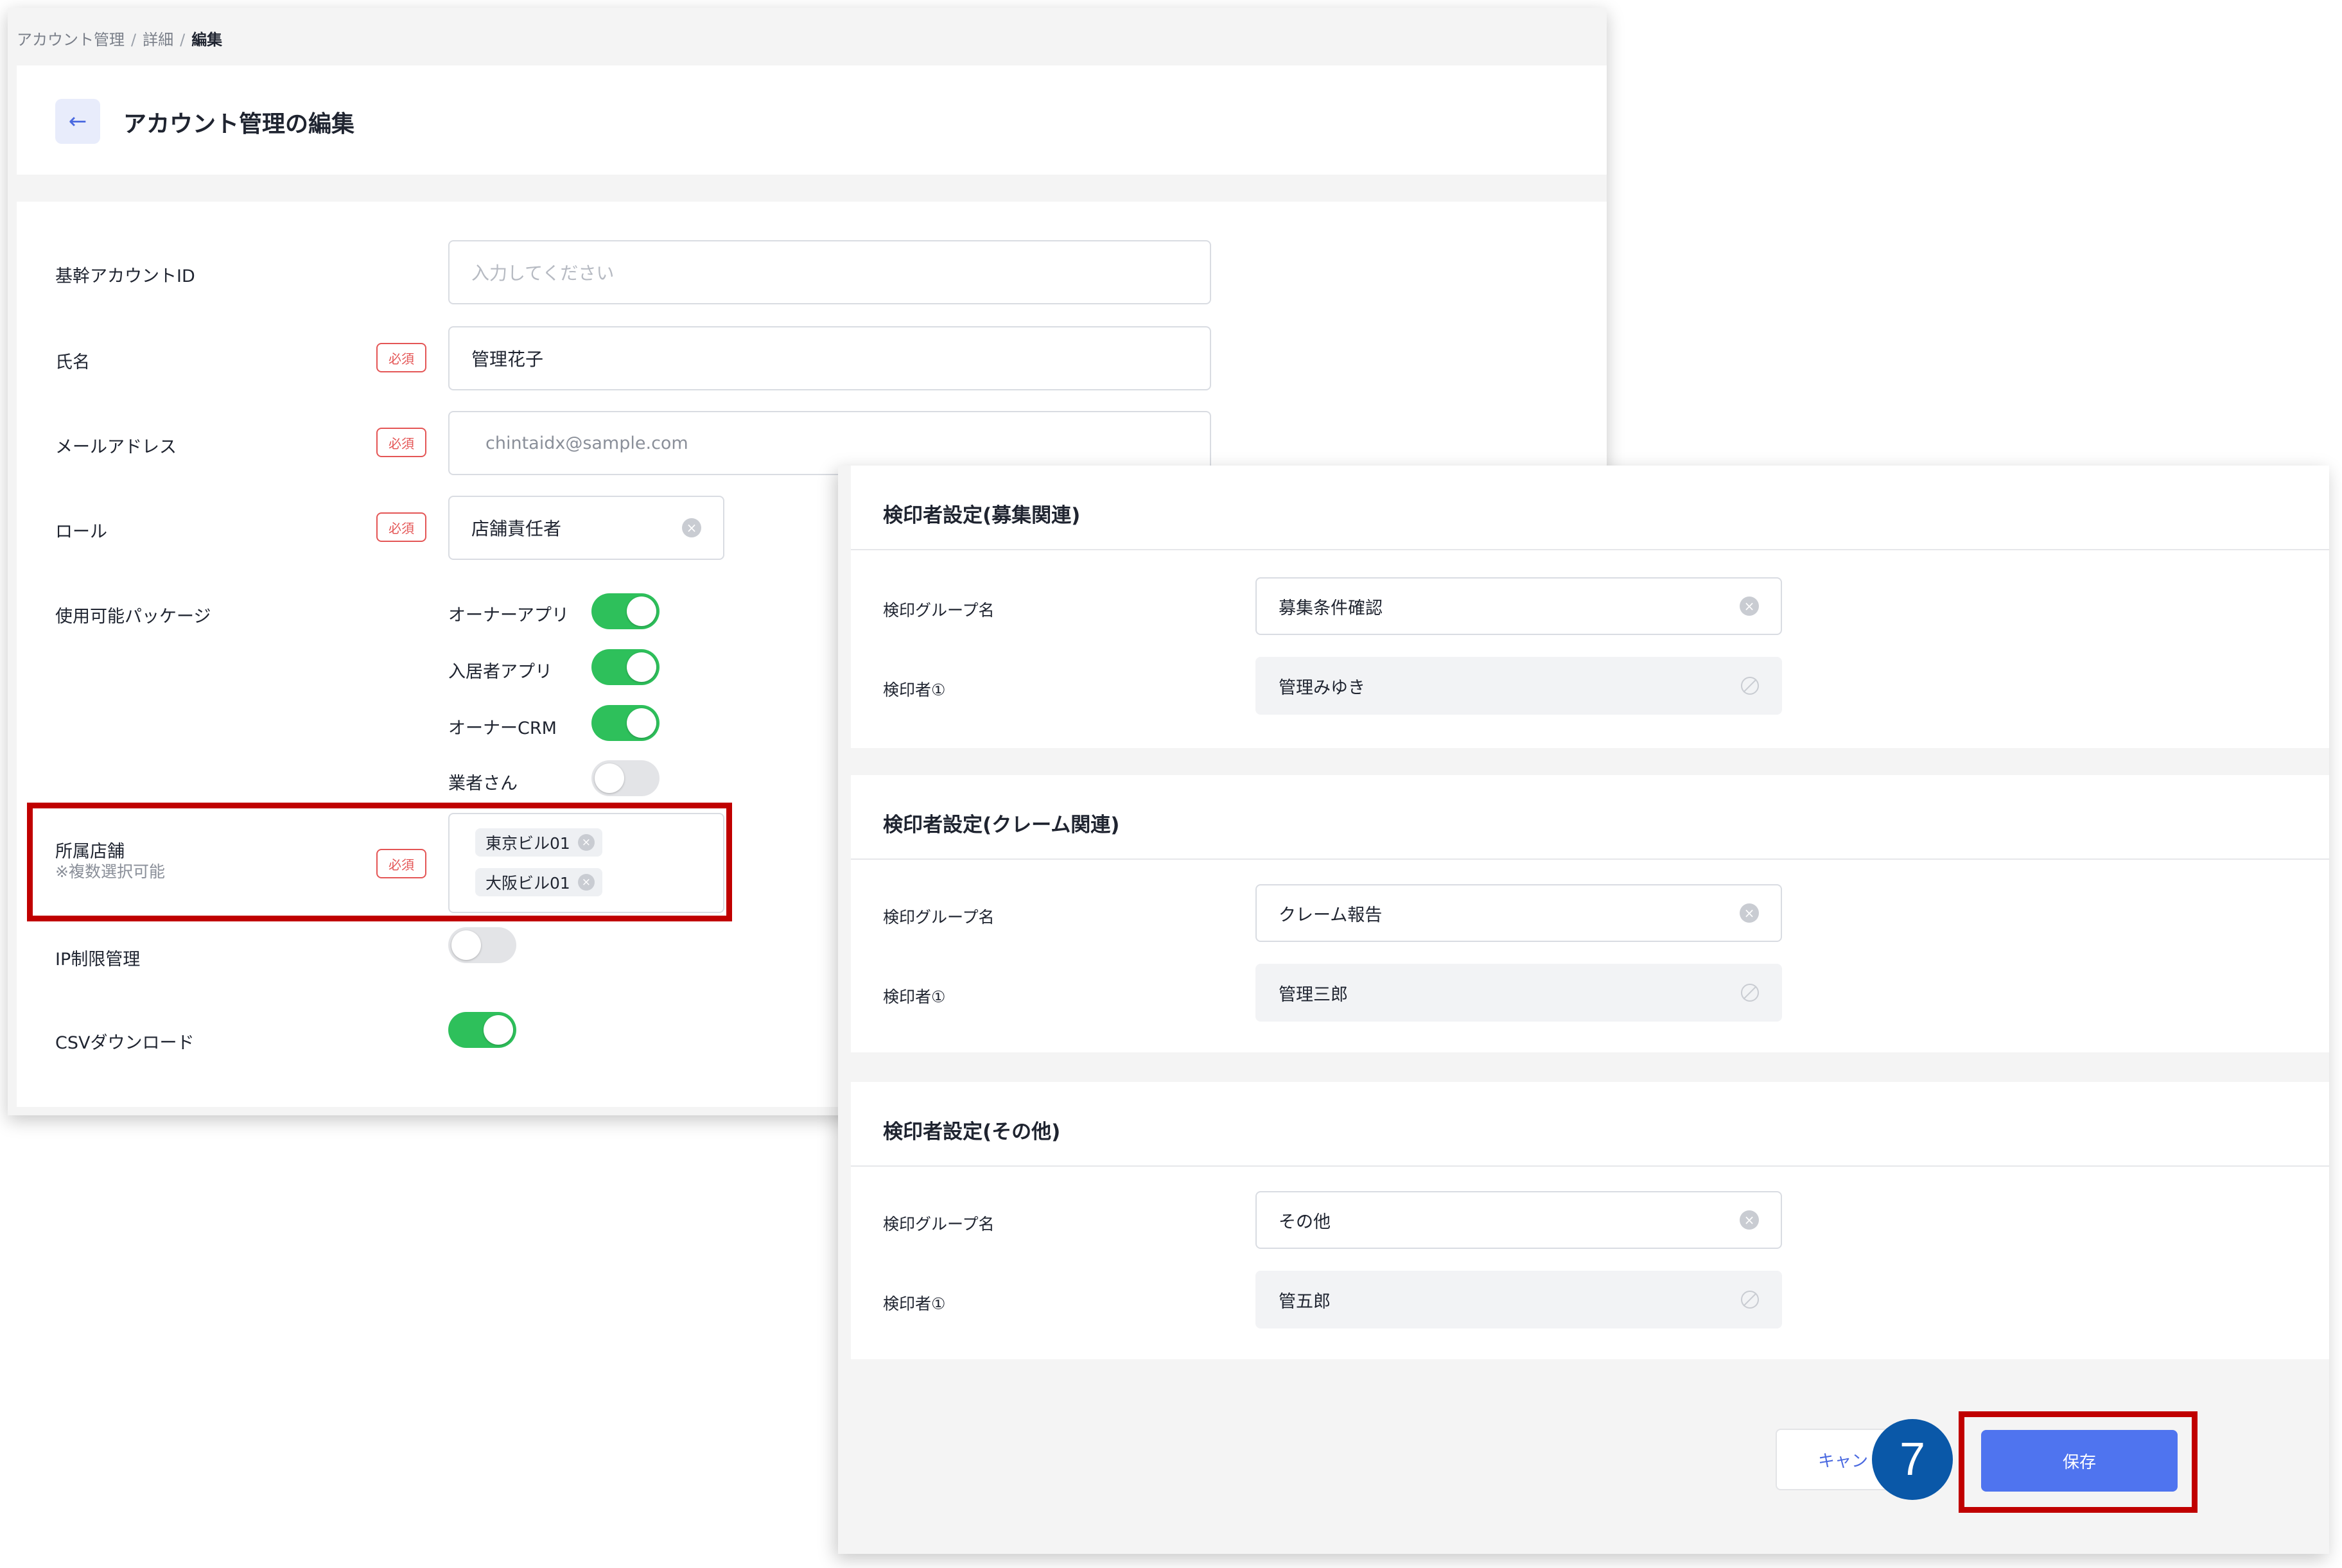 The height and width of the screenshot is (1568, 2342). Describe the element at coordinates (1305, 1301) in the screenshot. I see `approver-value: 管五郎` at that location.